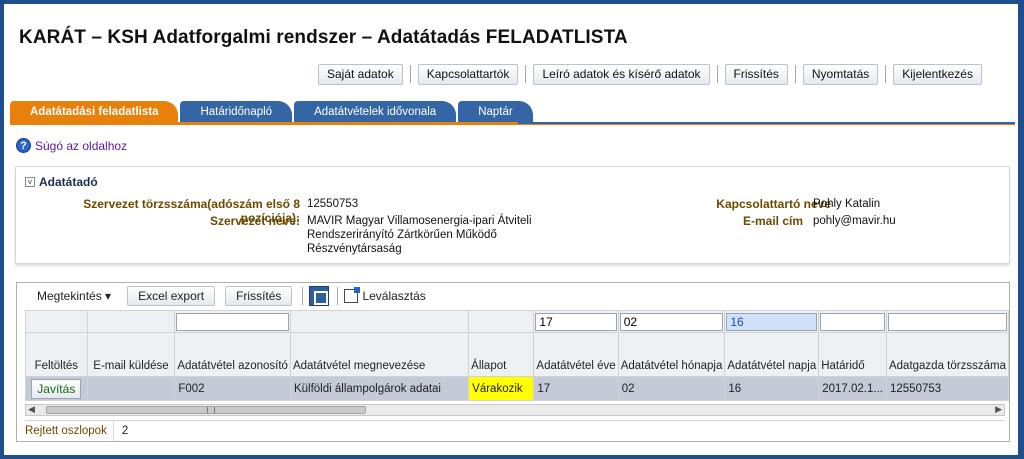 The width and height of the screenshot is (1024, 459). I want to click on filter-year-input, so click(576, 321).